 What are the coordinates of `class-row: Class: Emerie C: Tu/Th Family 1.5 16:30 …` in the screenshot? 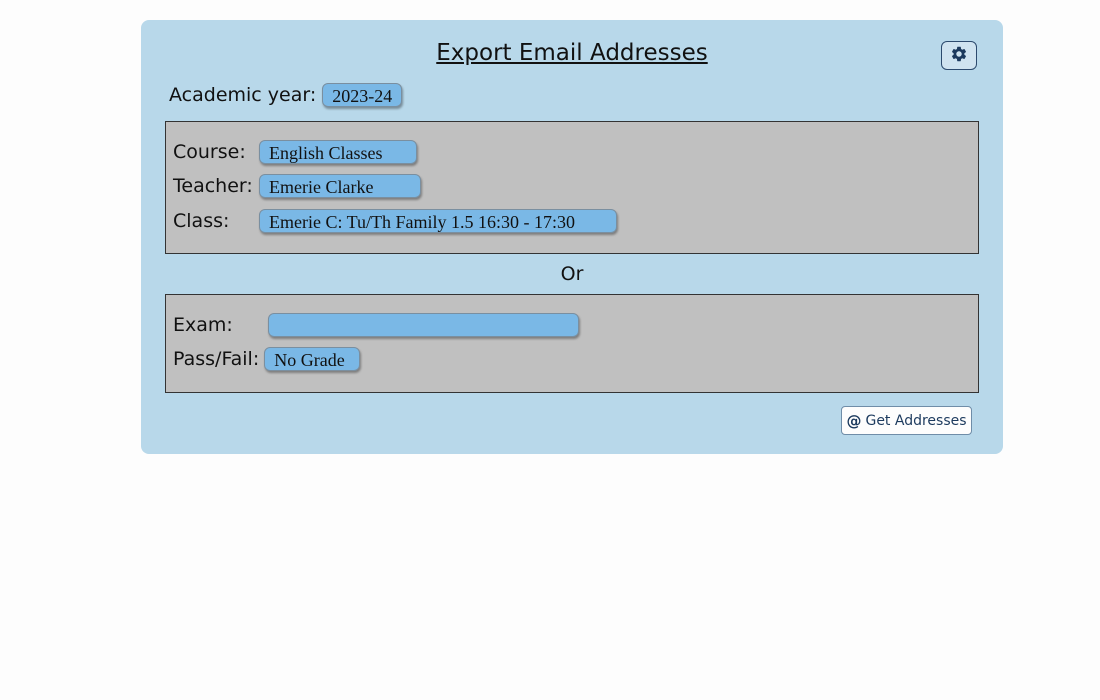 It's located at (395, 221).